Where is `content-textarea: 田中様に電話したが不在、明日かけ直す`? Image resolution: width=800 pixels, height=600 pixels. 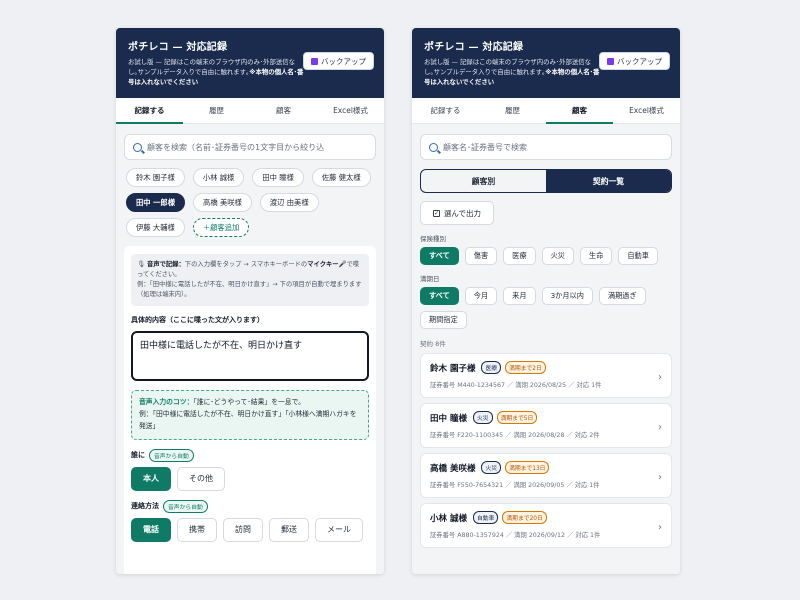 content-textarea: 田中様に電話したが不在、明日かけ直す is located at coordinates (250, 356).